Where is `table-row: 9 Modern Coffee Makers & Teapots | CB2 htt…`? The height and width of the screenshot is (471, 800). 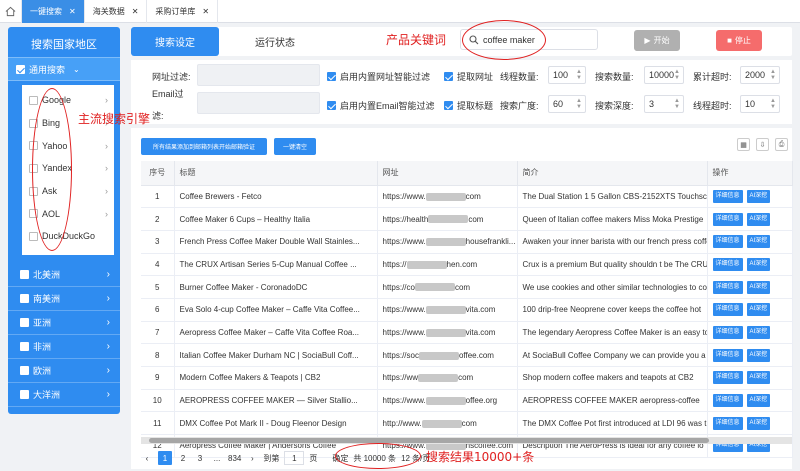
table-row: 9 Modern Coffee Makers & Teapots | CB2 htt… is located at coordinates (467, 378).